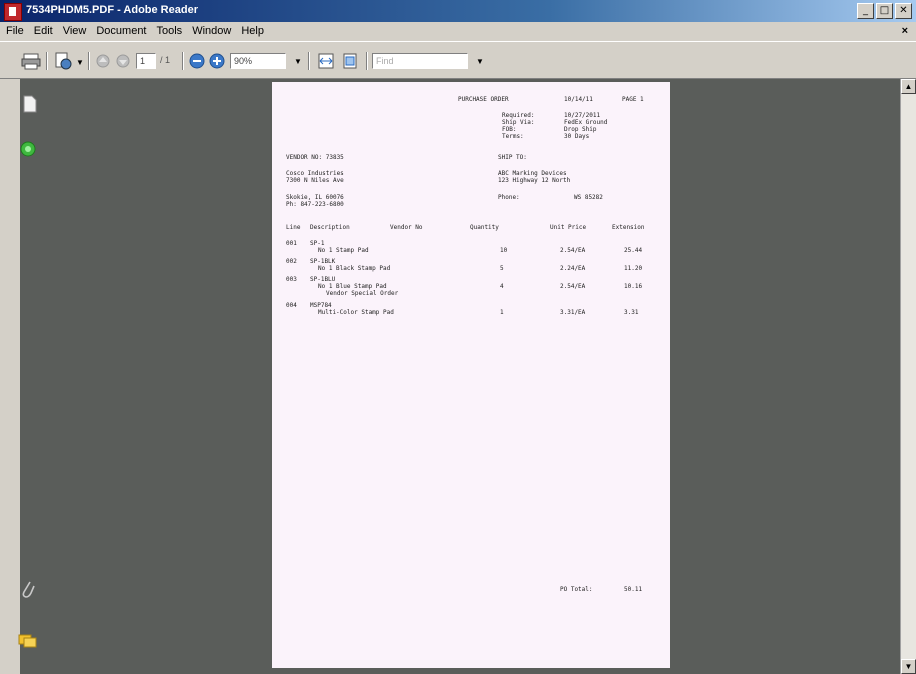 This screenshot has height=674, width=916. I want to click on pages-panel-button, so click(30, 105).